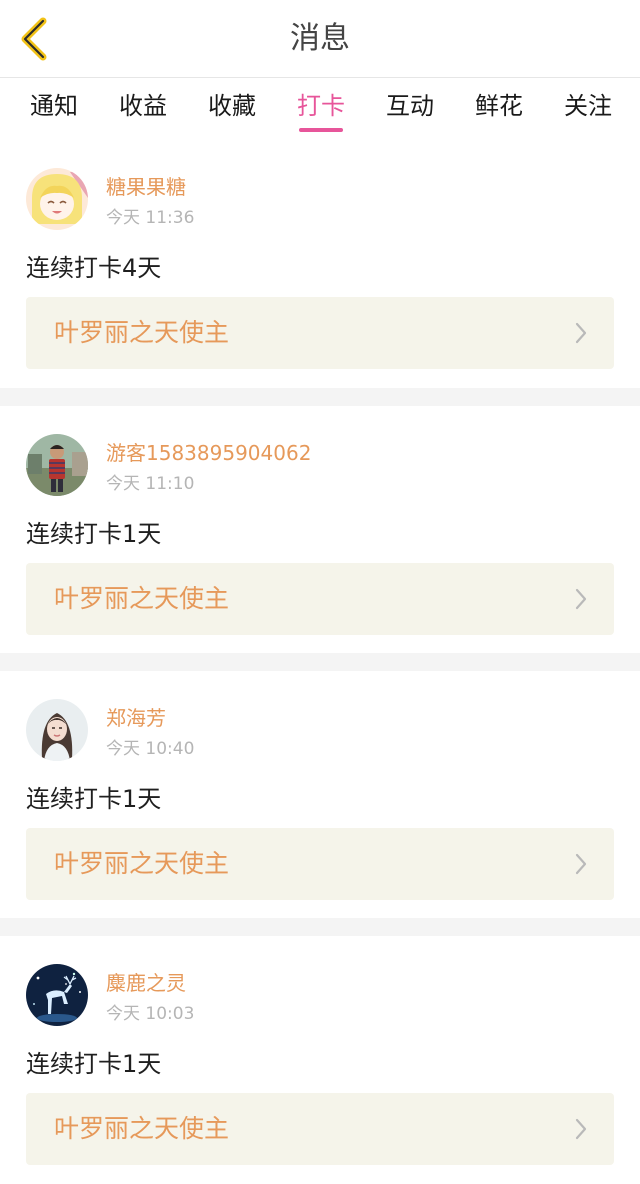 The image size is (640, 1184). What do you see at coordinates (143, 106) in the screenshot?
I see `tab-label: 收益` at bounding box center [143, 106].